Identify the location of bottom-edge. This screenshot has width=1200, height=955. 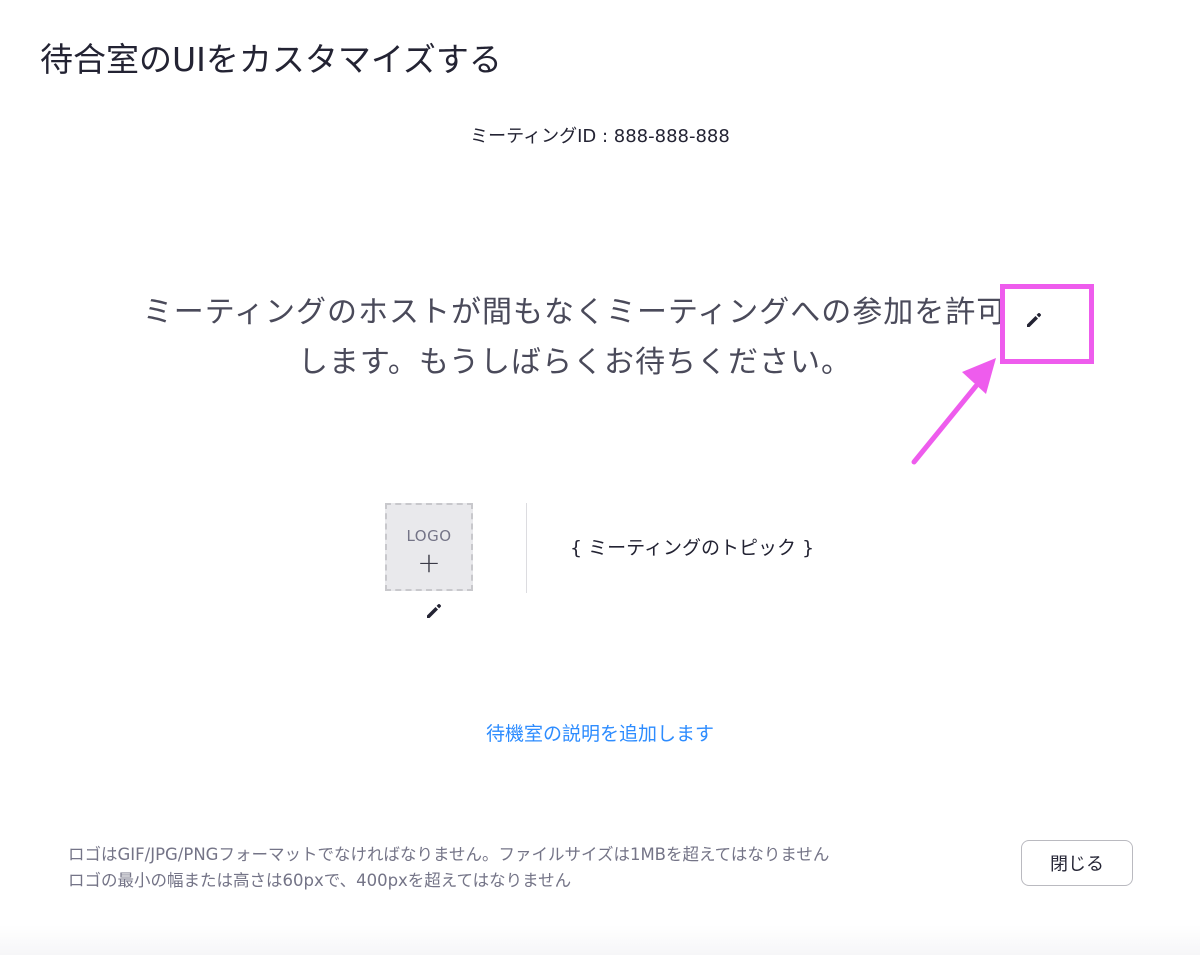
(600, 940).